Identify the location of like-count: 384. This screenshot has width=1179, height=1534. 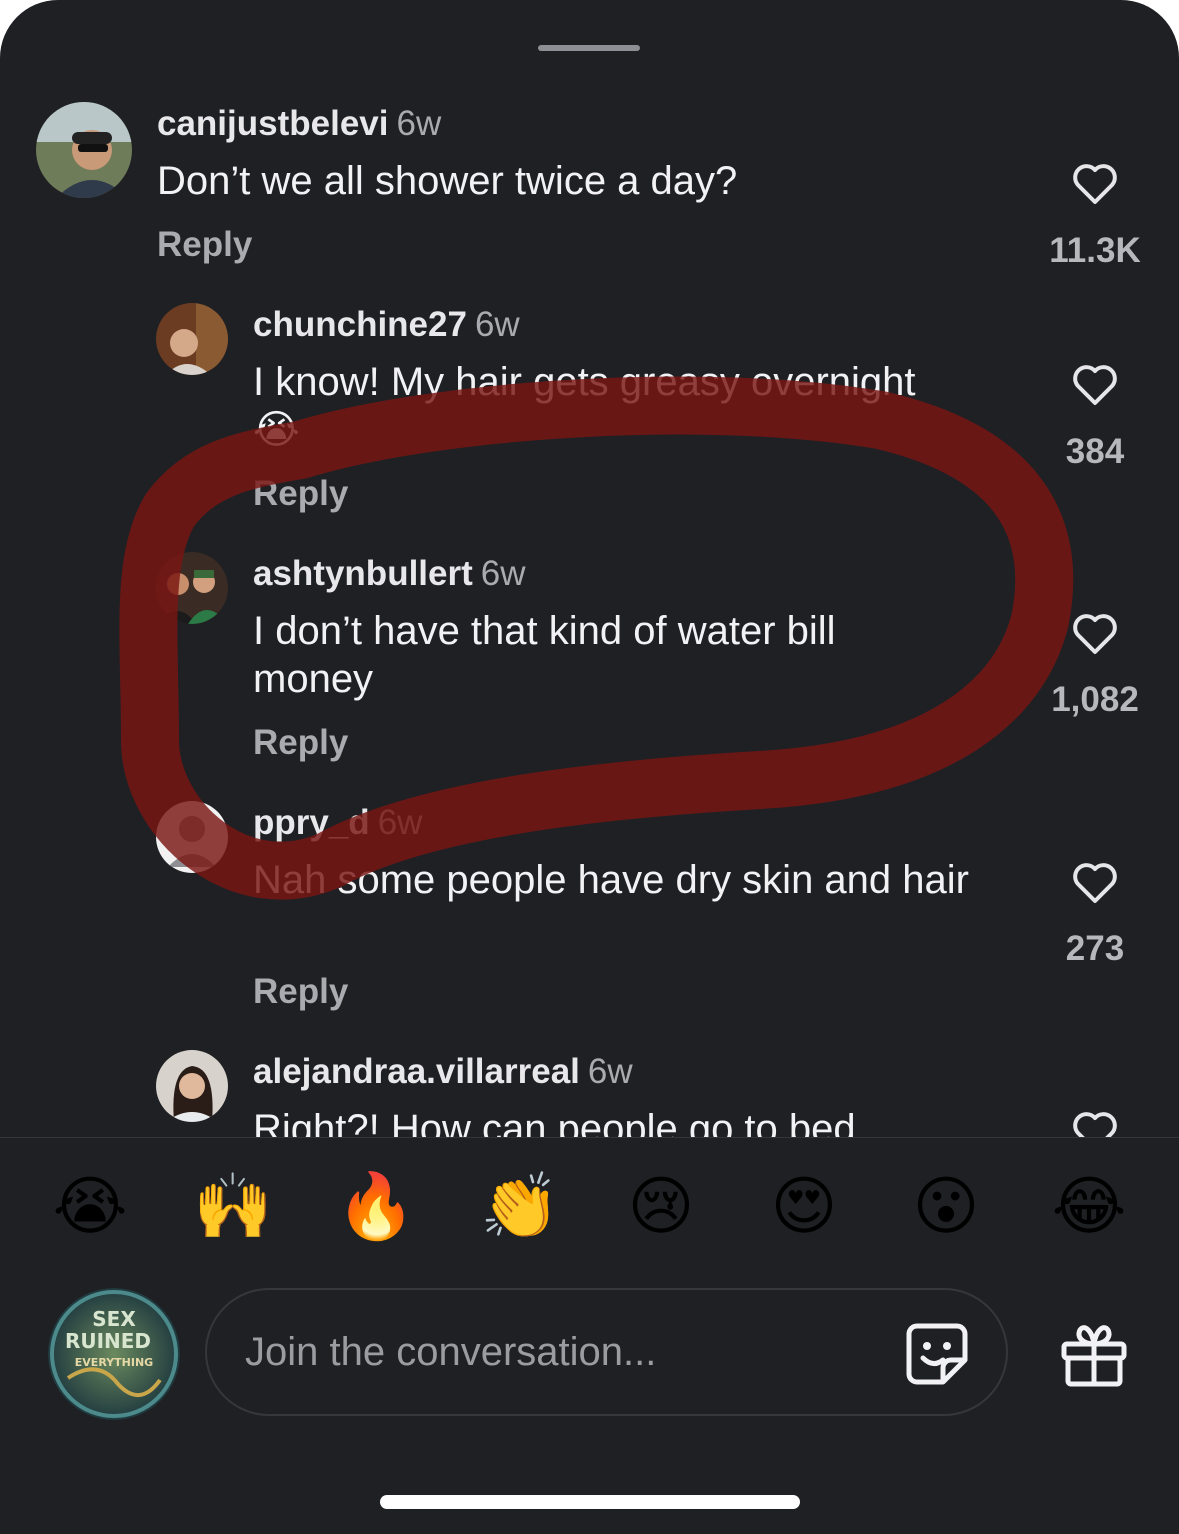
(1095, 451).